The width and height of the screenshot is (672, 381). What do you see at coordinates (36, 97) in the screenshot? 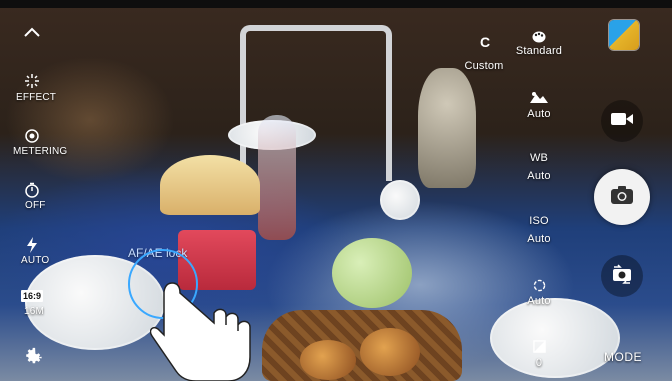
I see `effect-label: EFFECT` at bounding box center [36, 97].